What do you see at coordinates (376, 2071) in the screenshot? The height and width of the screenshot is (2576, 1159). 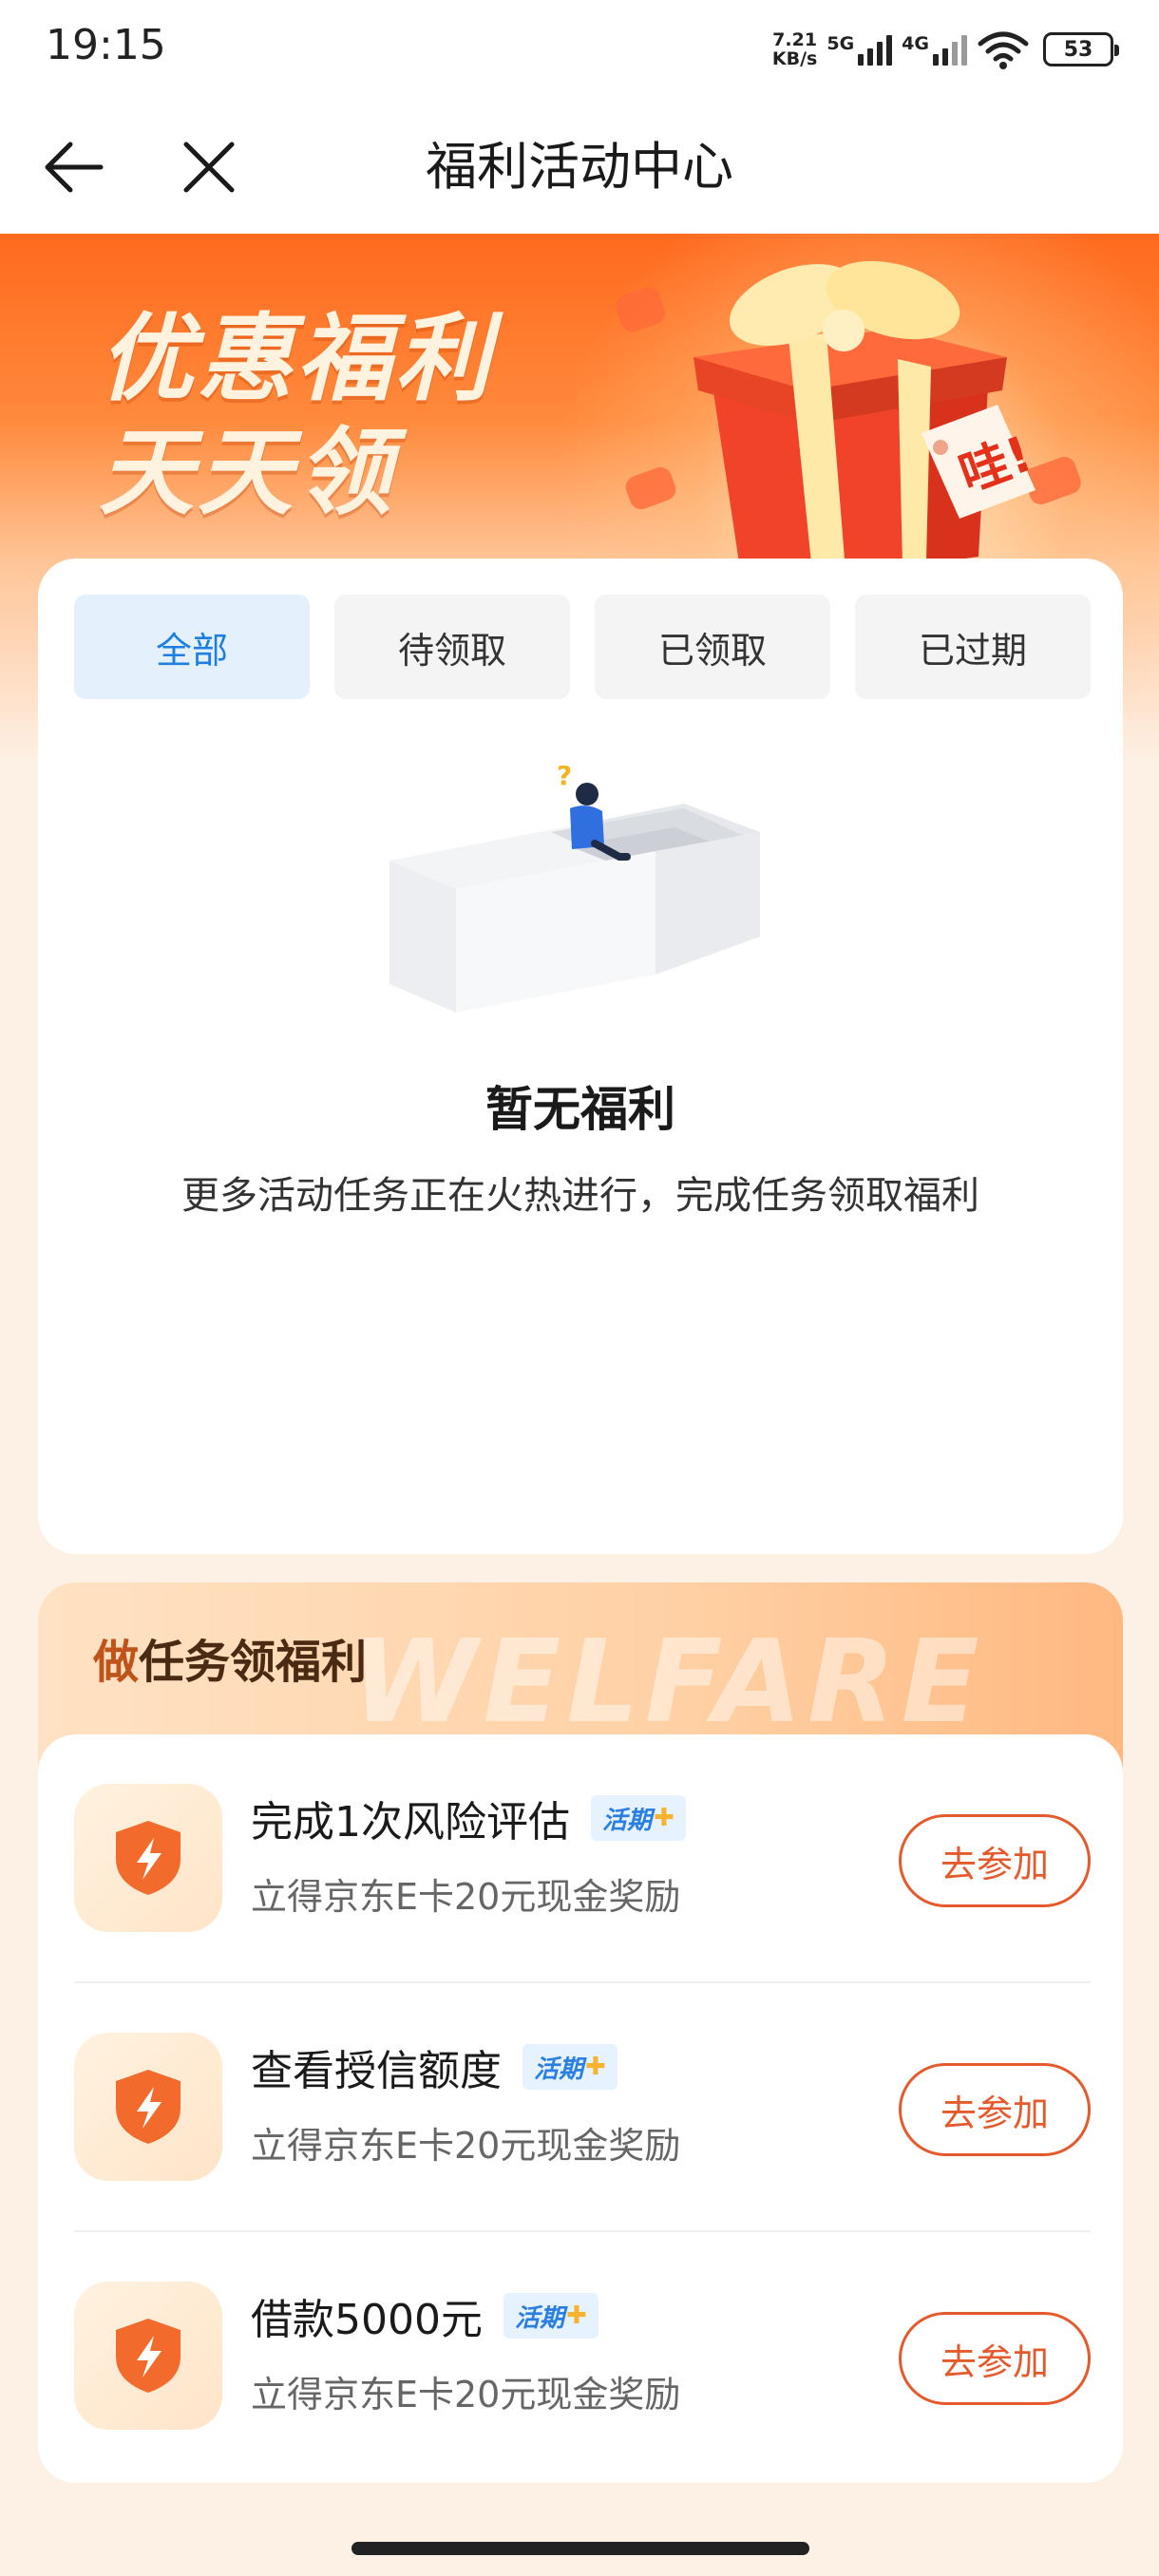 I see `task-name-text: 查看授信额度` at bounding box center [376, 2071].